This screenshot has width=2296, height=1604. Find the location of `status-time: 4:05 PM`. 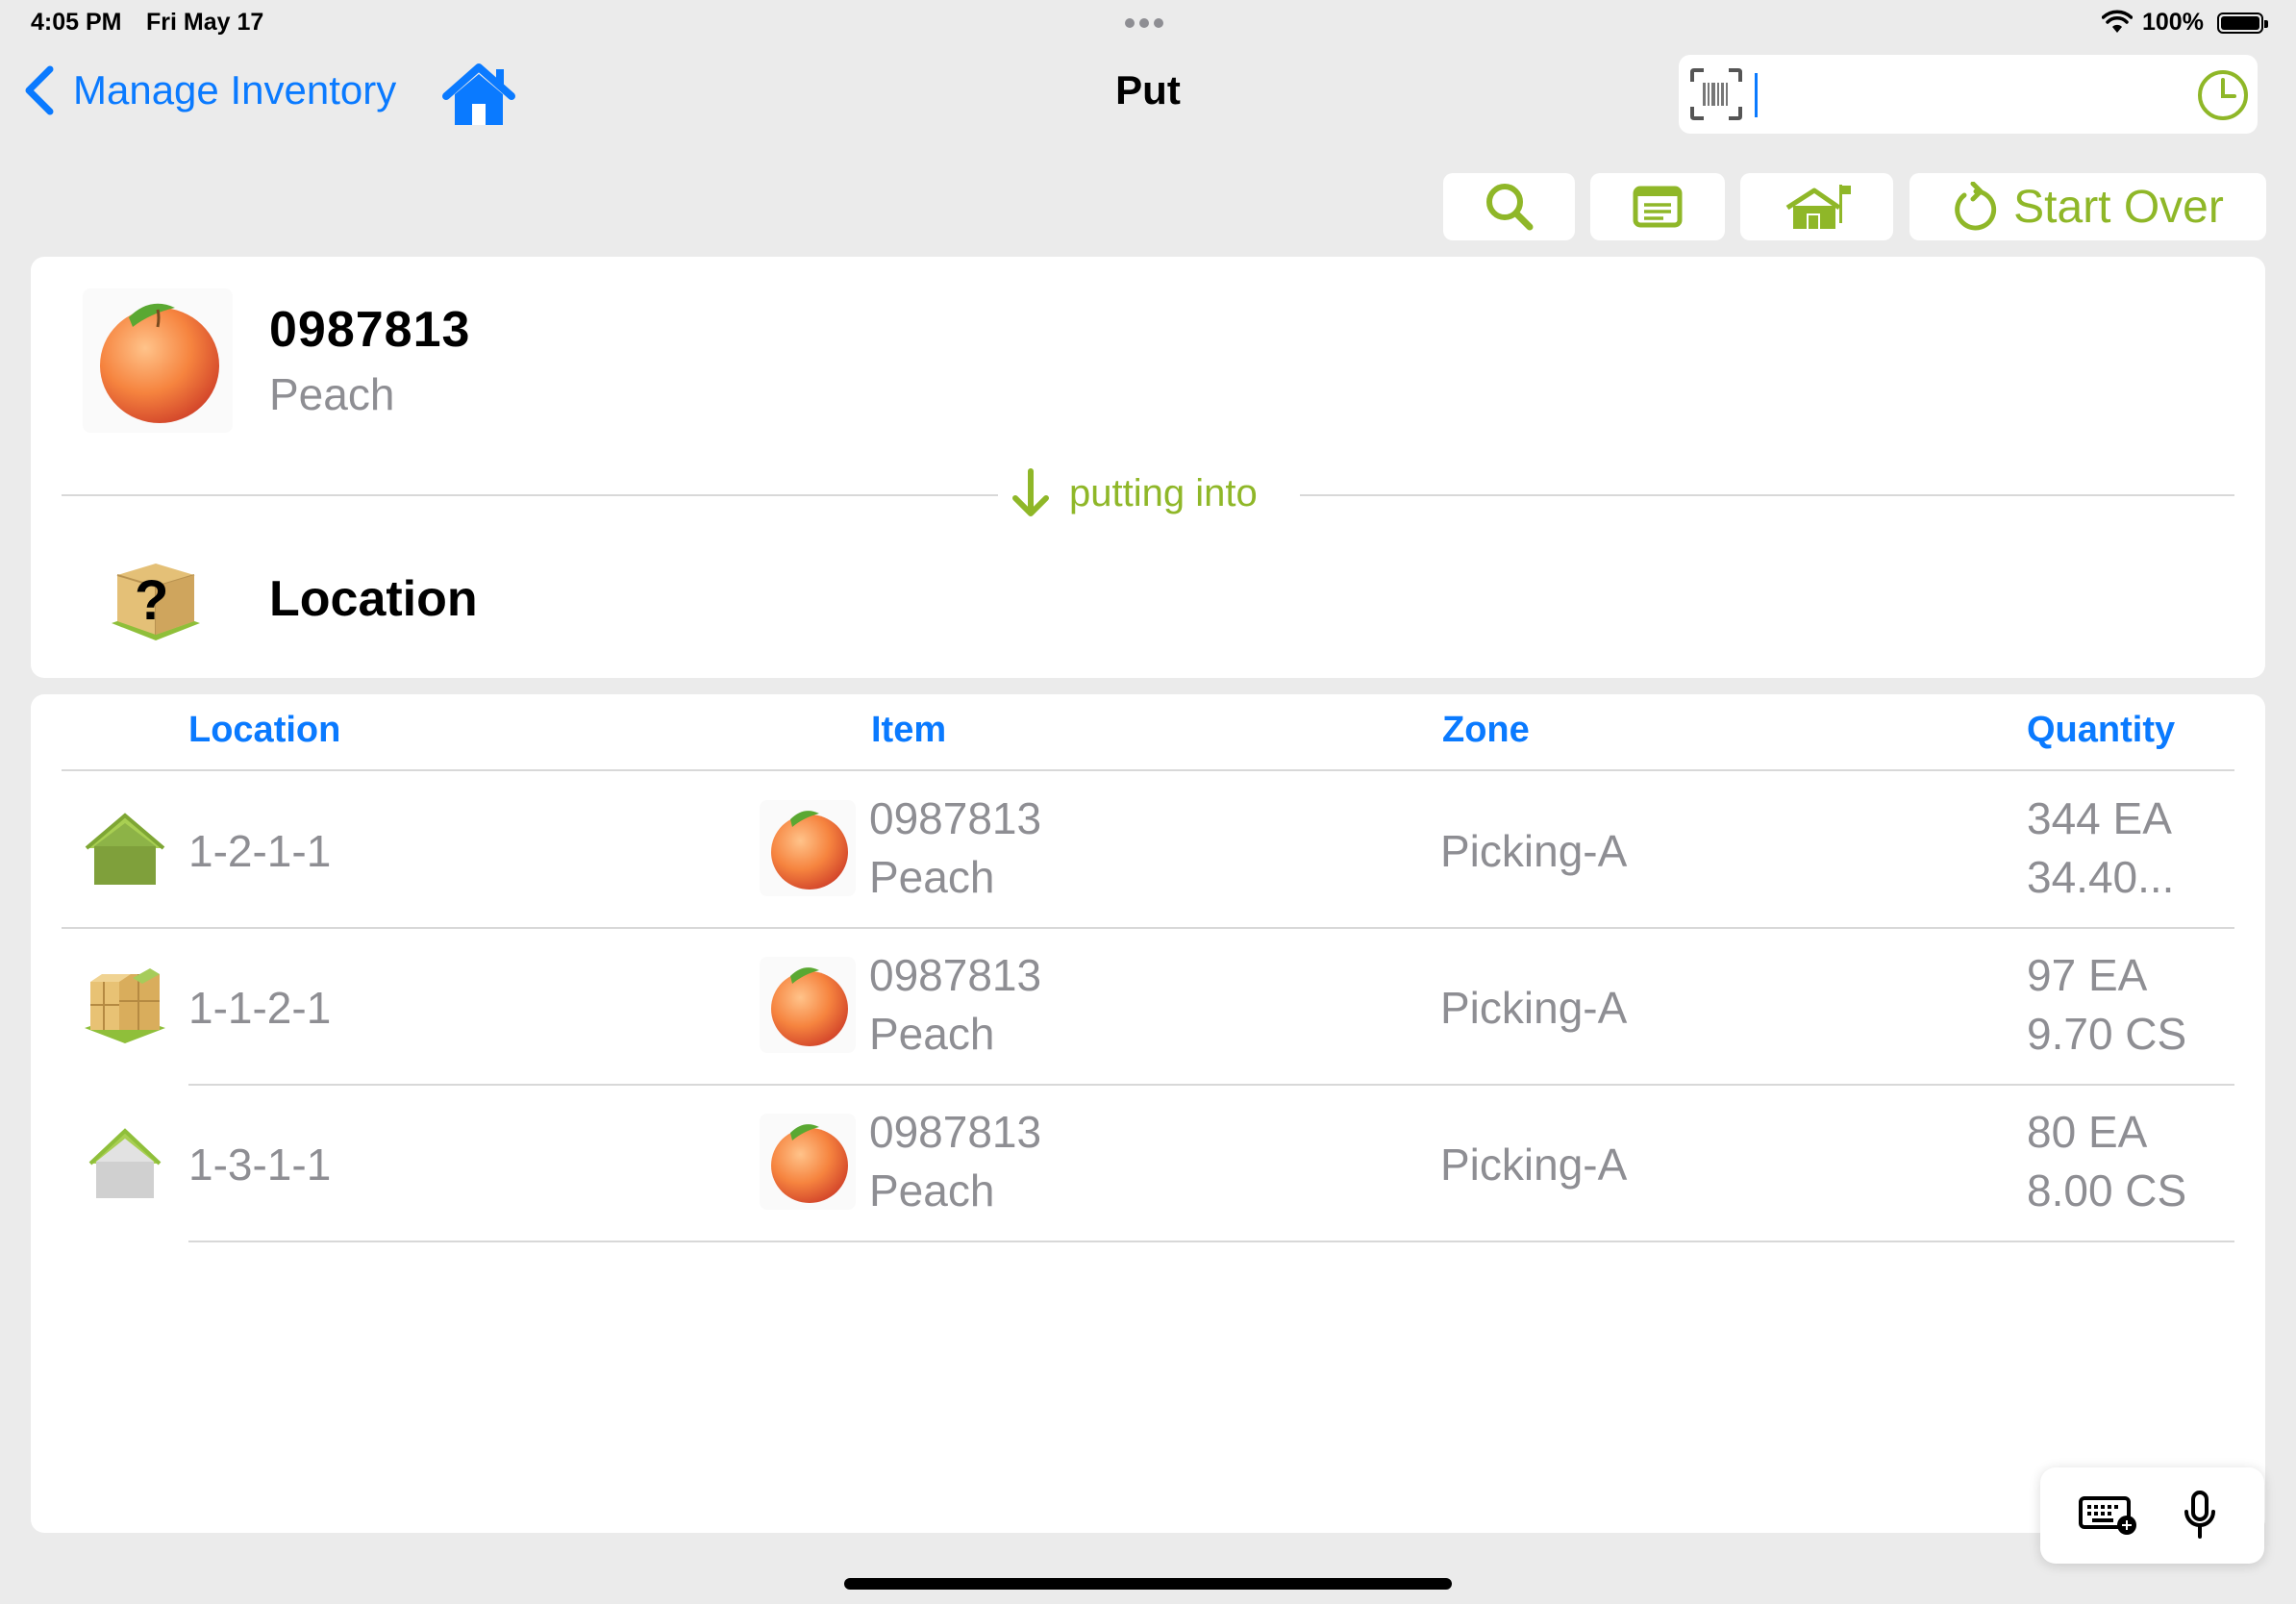

status-time: 4:05 PM is located at coordinates (76, 22).